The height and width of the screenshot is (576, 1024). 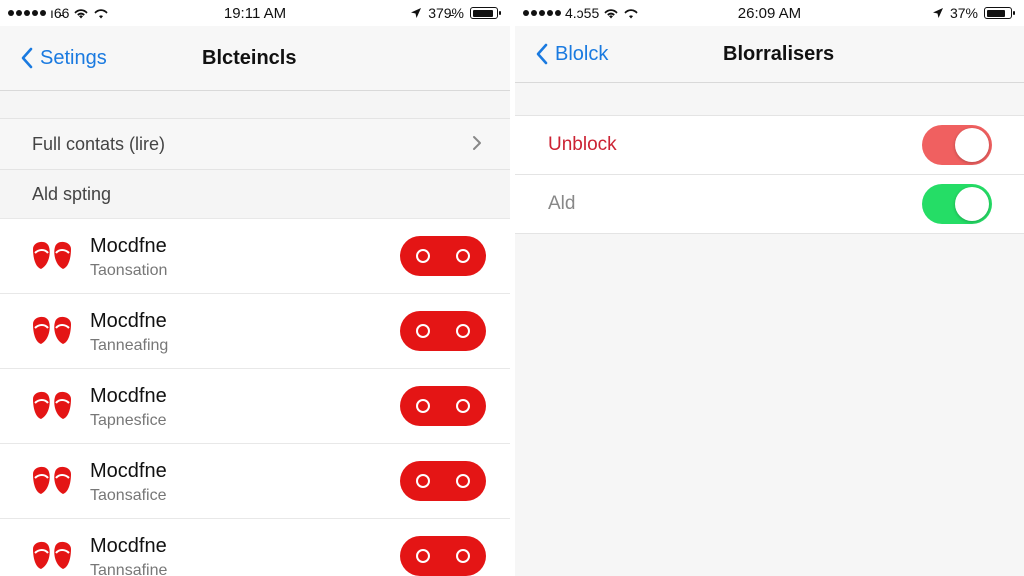 What do you see at coordinates (779, 53) in the screenshot?
I see `page-title: Blorralisers` at bounding box center [779, 53].